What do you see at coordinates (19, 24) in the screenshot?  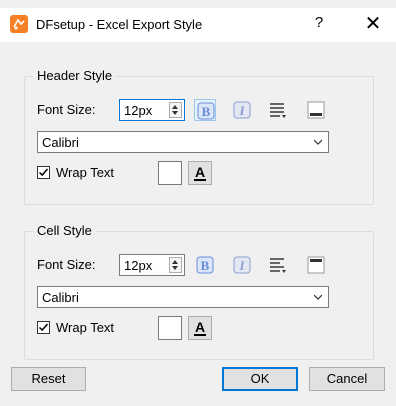 I see `app-icon` at bounding box center [19, 24].